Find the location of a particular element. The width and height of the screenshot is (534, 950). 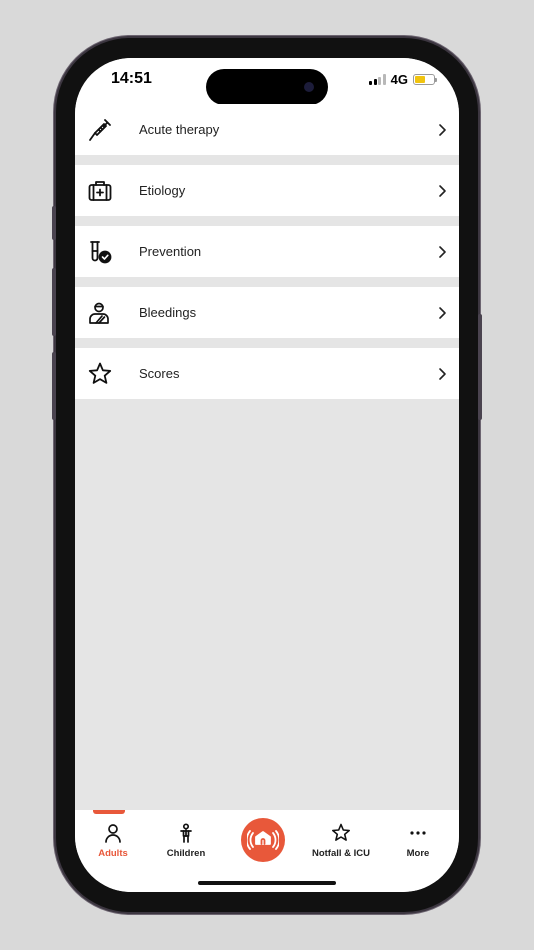

dynamic-island is located at coordinates (267, 87).